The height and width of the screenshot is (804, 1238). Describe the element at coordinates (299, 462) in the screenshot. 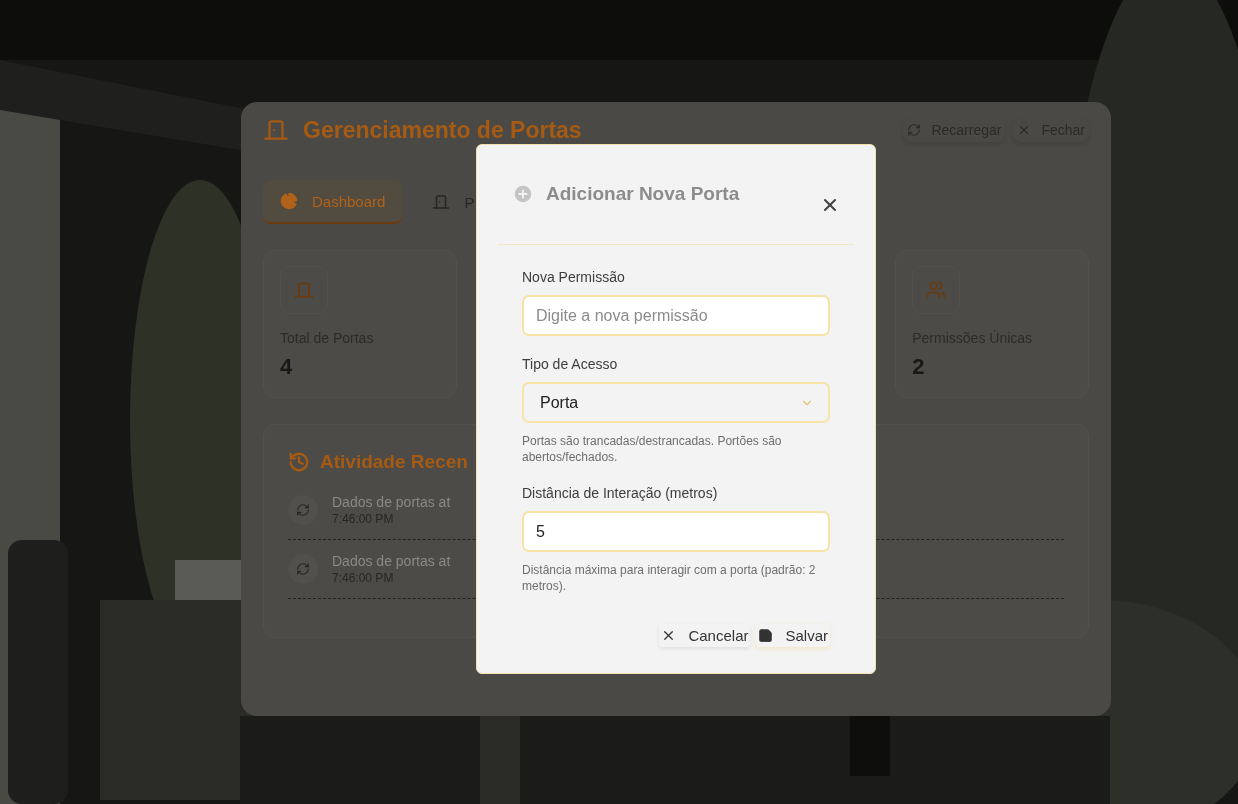

I see `history-icon` at that location.